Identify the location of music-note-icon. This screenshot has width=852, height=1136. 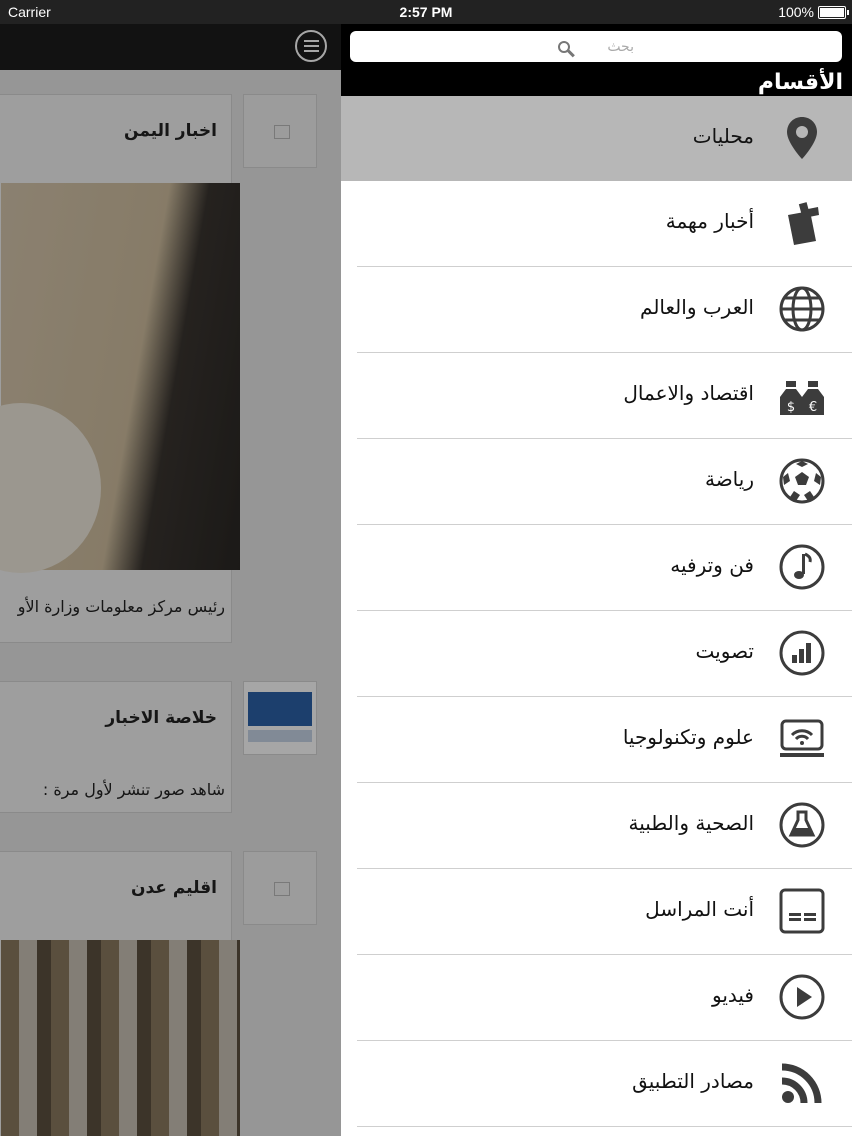
(802, 567).